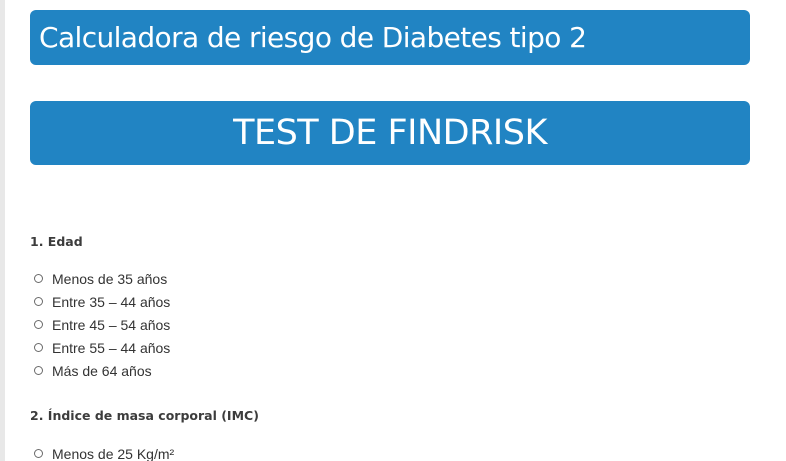  I want to click on option-label: Menos de 35 años, so click(110, 278).